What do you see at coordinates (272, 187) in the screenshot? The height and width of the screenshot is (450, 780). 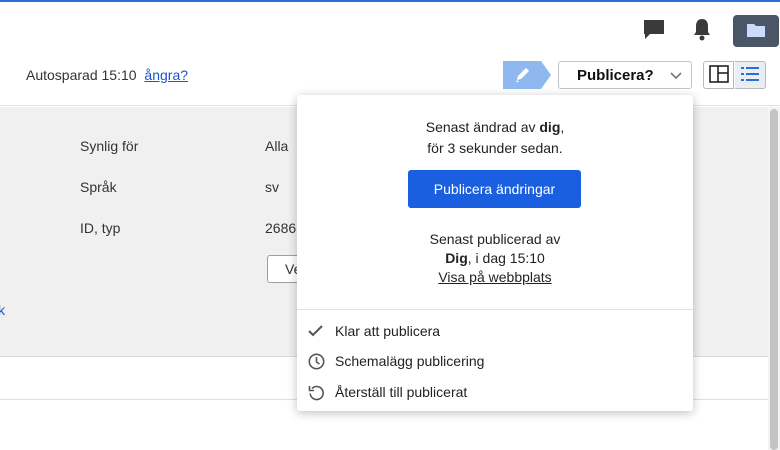 I see `language-value: sv` at bounding box center [272, 187].